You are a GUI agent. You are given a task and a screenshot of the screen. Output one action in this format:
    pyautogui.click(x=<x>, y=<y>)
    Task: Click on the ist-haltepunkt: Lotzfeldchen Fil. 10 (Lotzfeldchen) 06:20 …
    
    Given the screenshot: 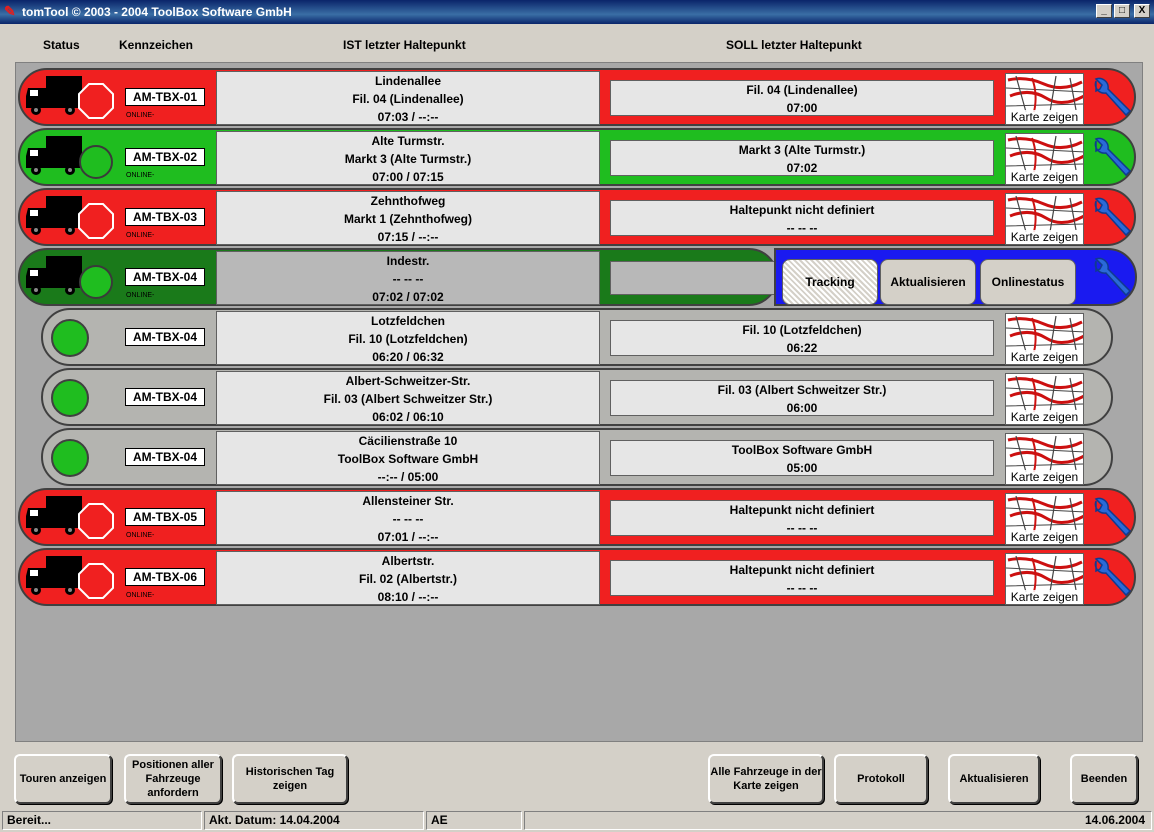 What is the action you would take?
    pyautogui.click(x=408, y=338)
    